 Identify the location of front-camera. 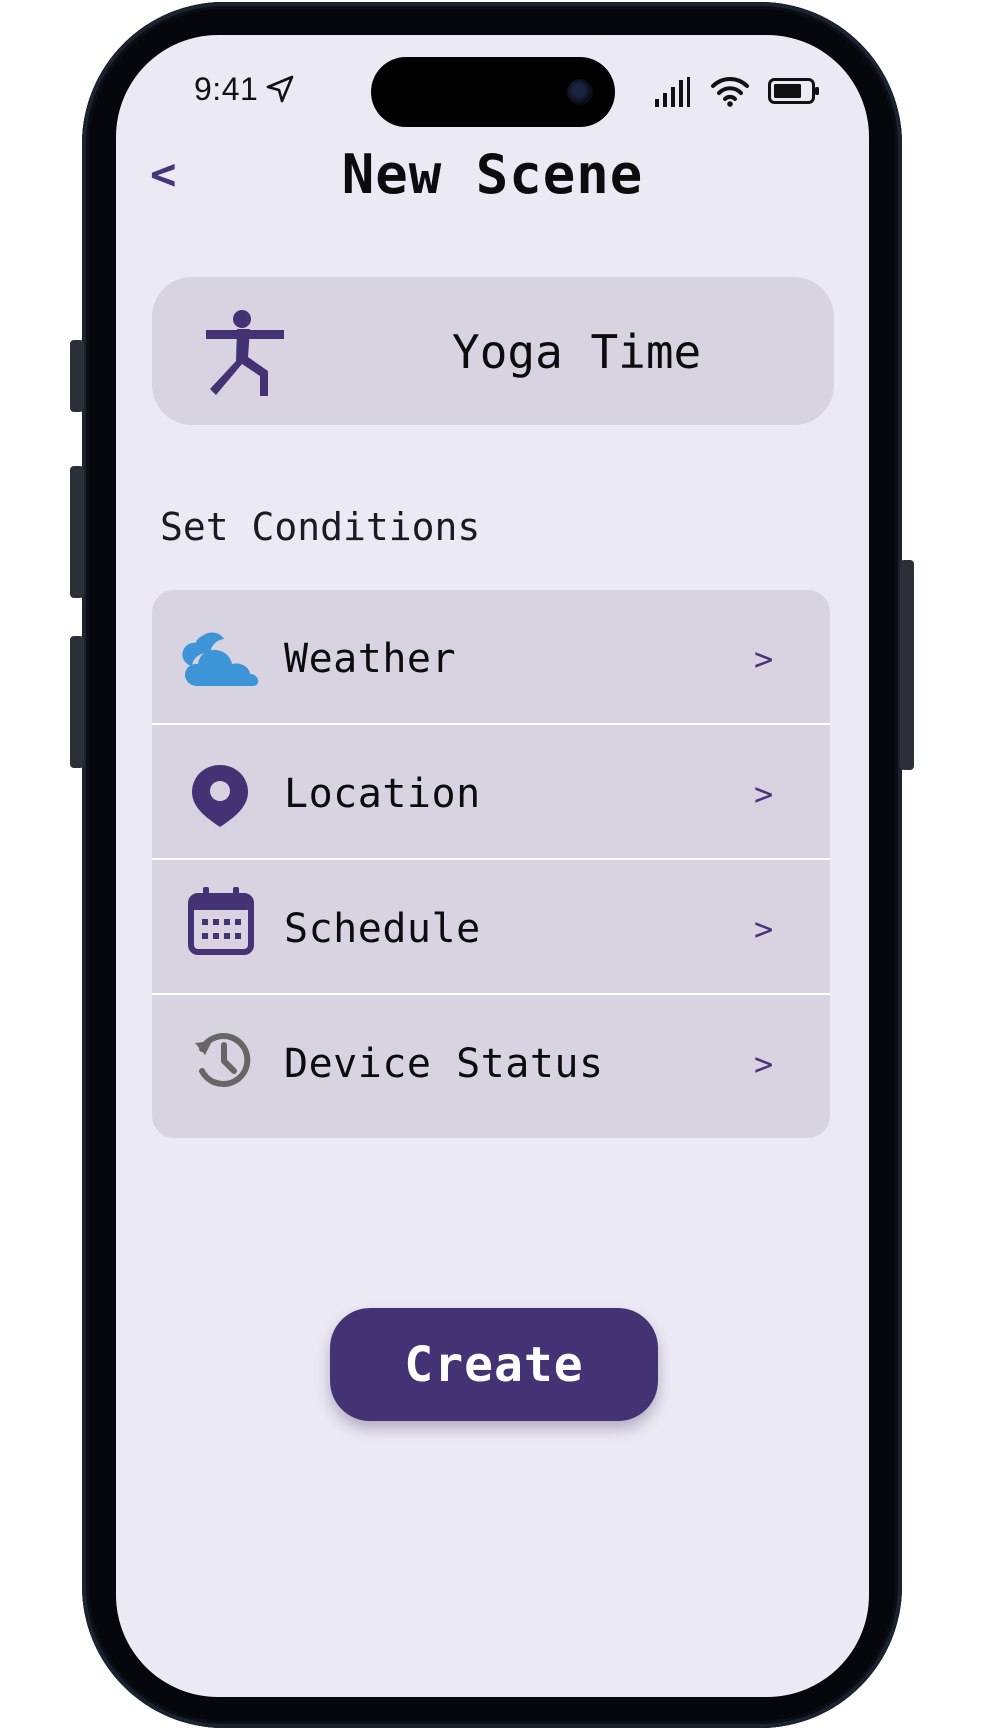
(580, 92).